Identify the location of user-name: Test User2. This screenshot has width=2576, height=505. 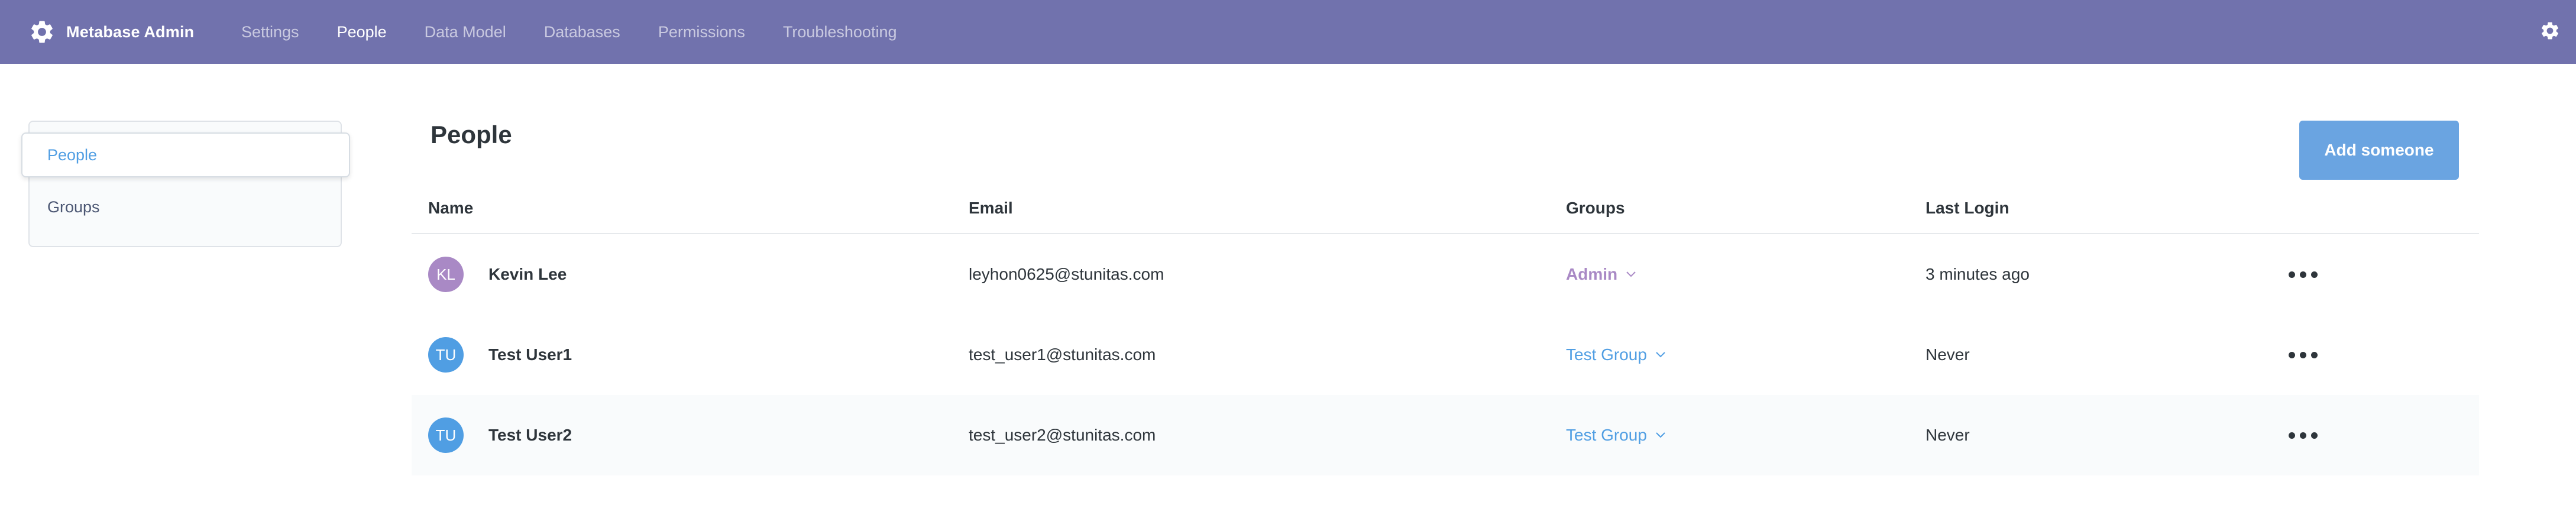
(530, 435).